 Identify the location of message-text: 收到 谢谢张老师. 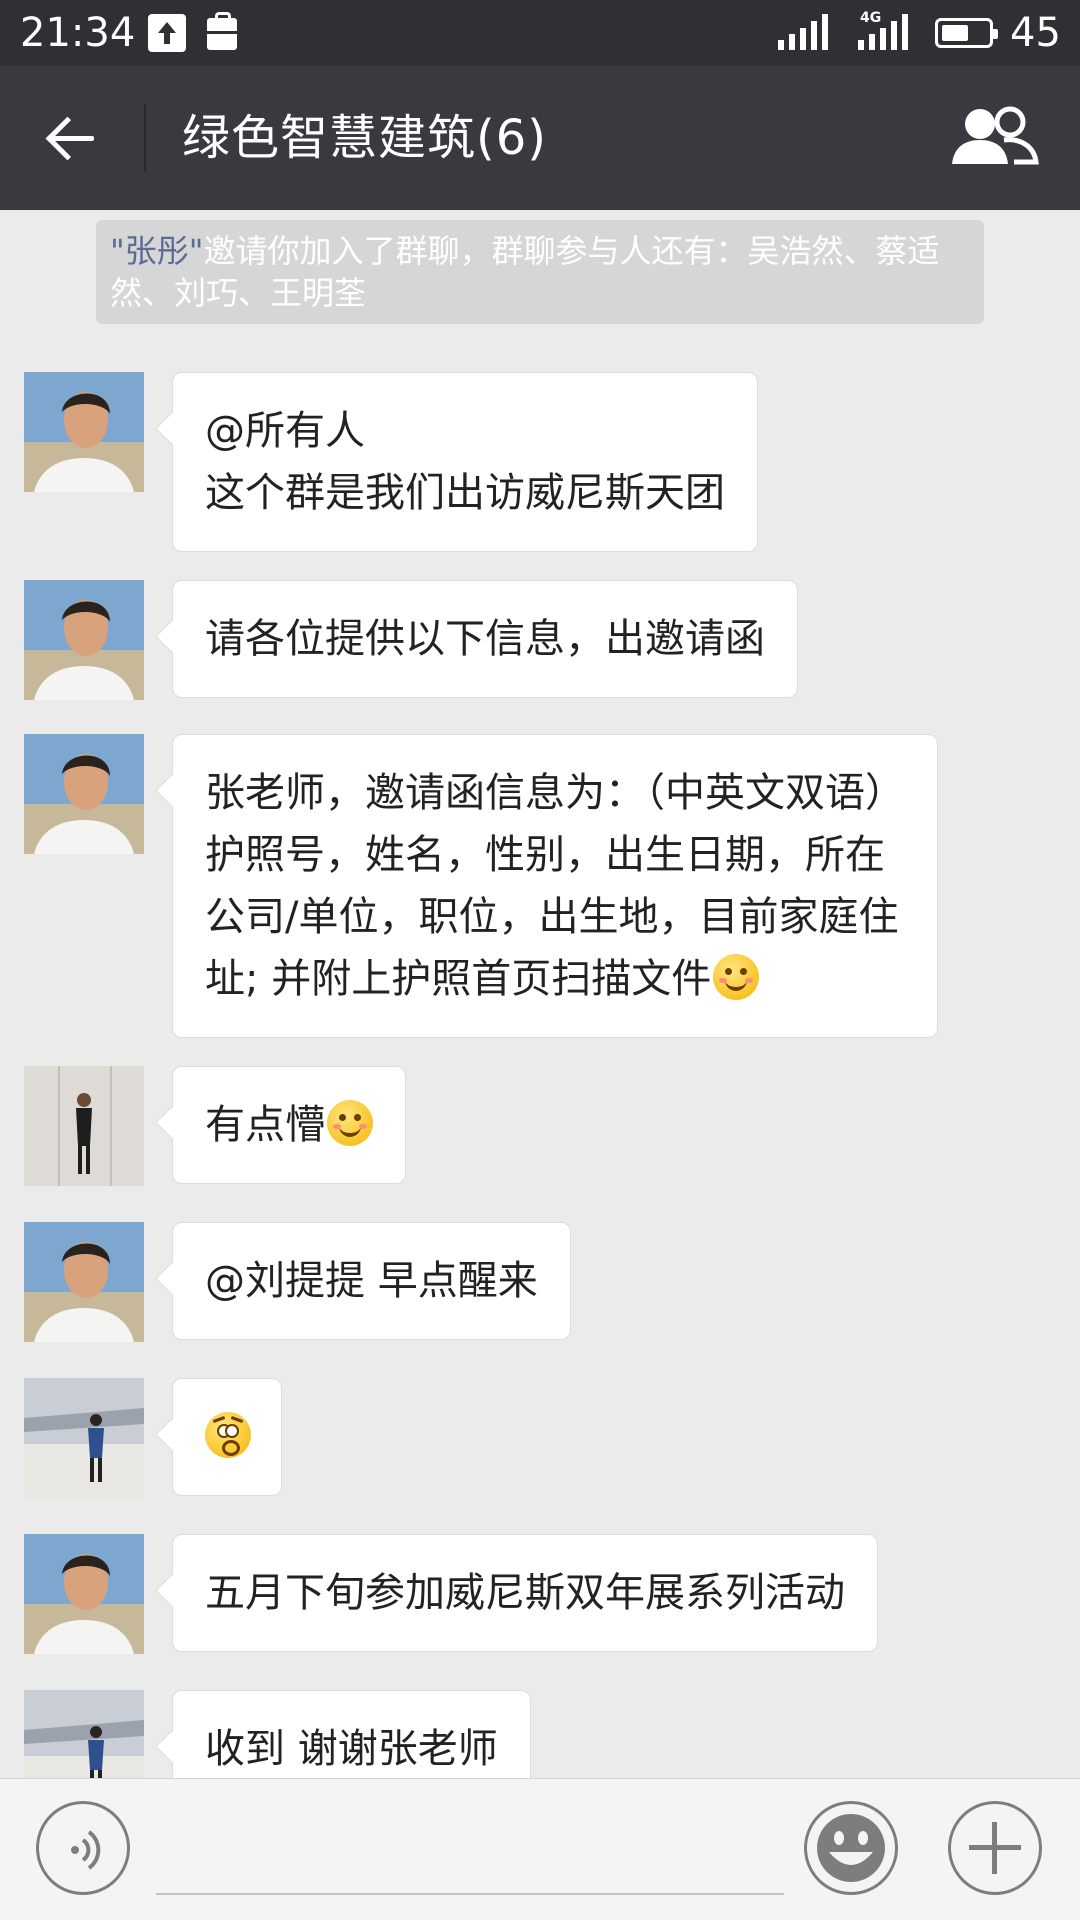
(351, 1749).